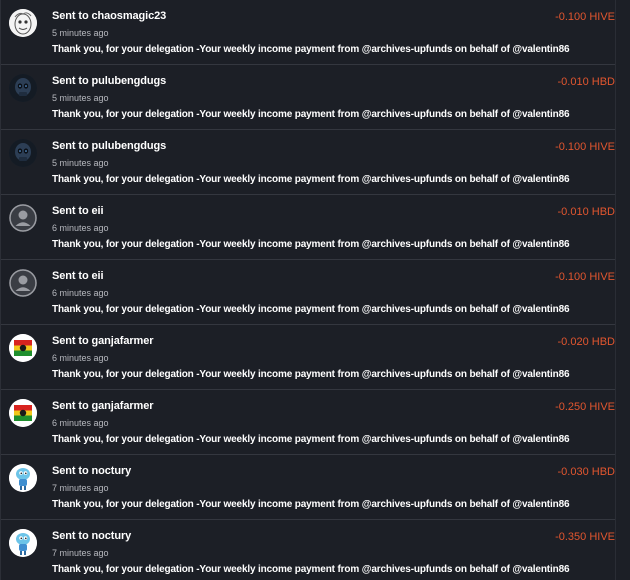 This screenshot has width=630, height=580. Describe the element at coordinates (615, 290) in the screenshot. I see `panel-divider` at that location.